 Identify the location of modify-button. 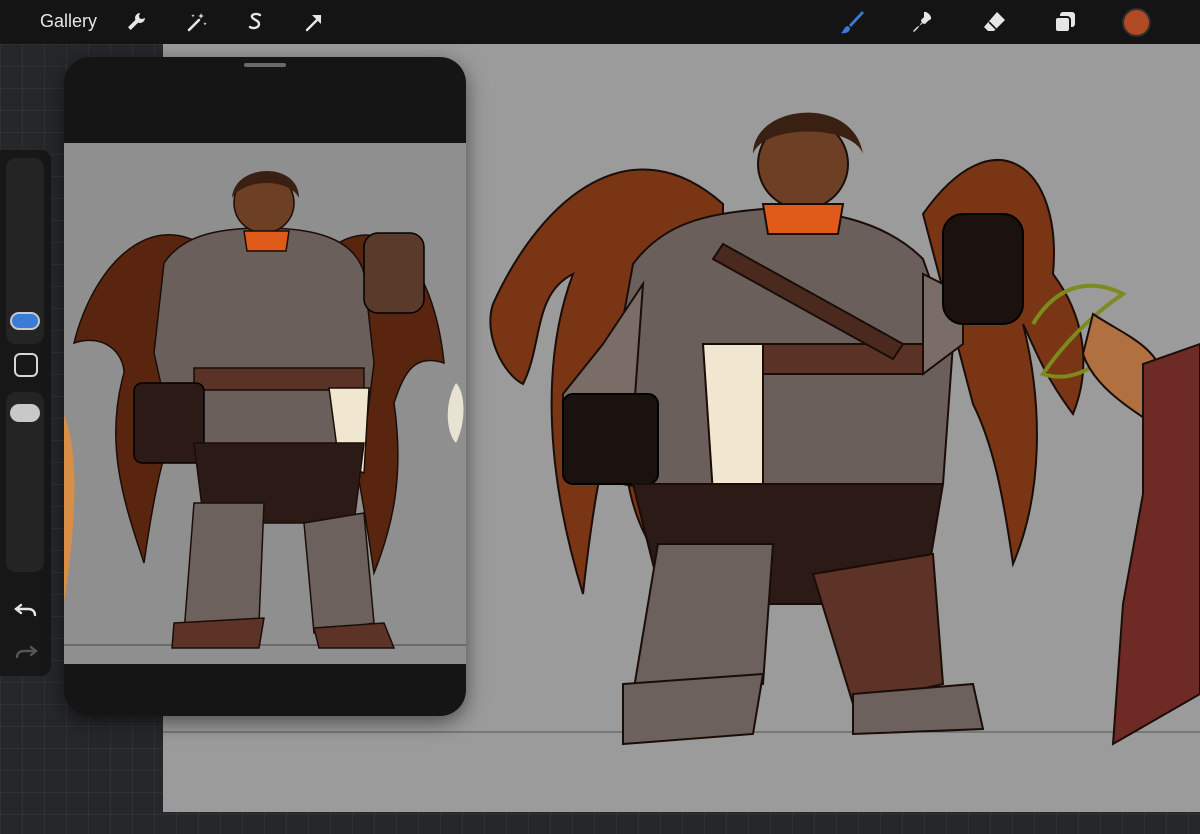
(26, 365).